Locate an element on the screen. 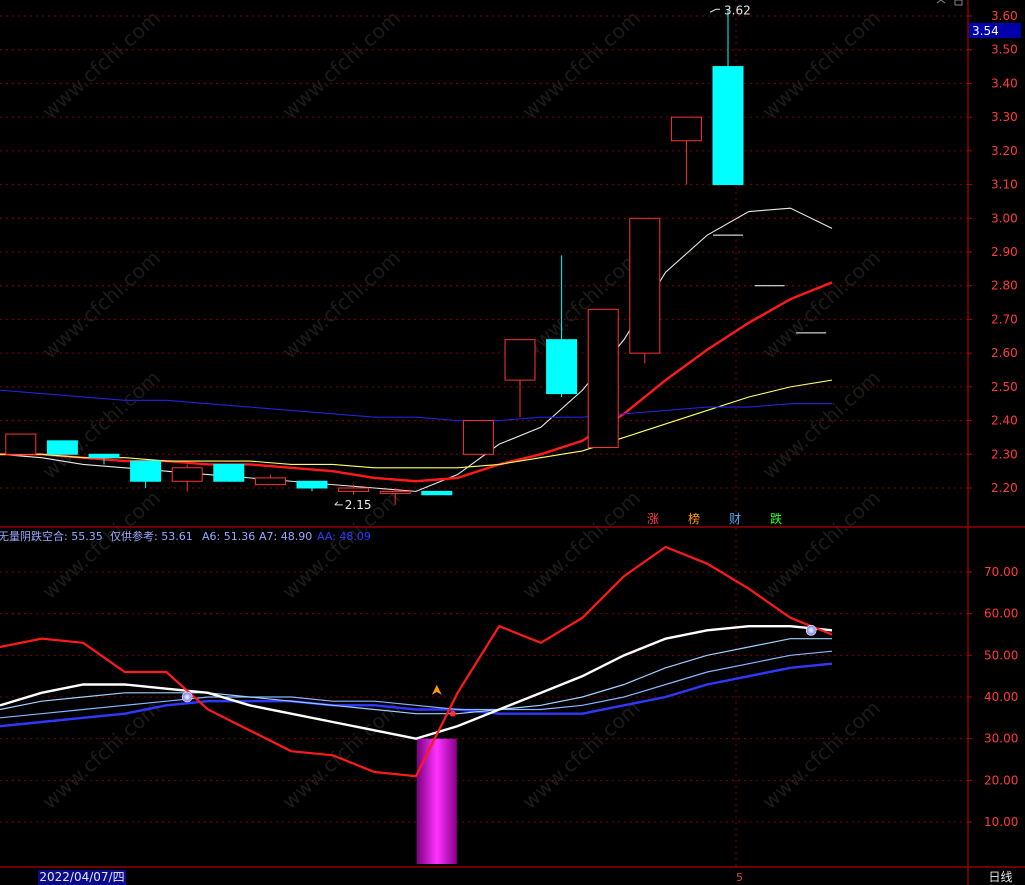 The height and width of the screenshot is (885, 1025). badge-fall: 跌 is located at coordinates (776, 518).